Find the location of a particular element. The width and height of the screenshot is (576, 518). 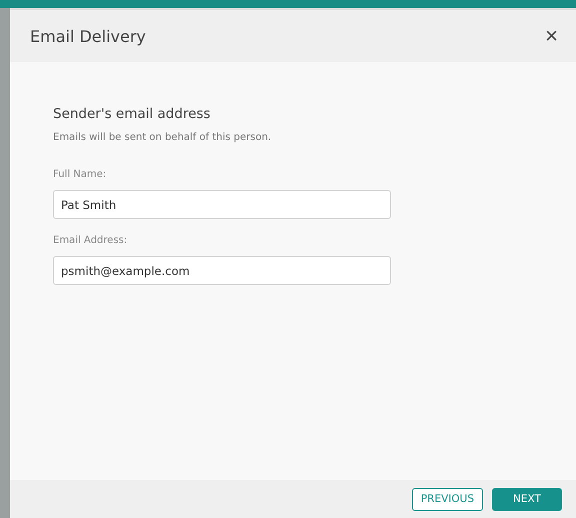

dialog-title: Email Delivery is located at coordinates (88, 36).